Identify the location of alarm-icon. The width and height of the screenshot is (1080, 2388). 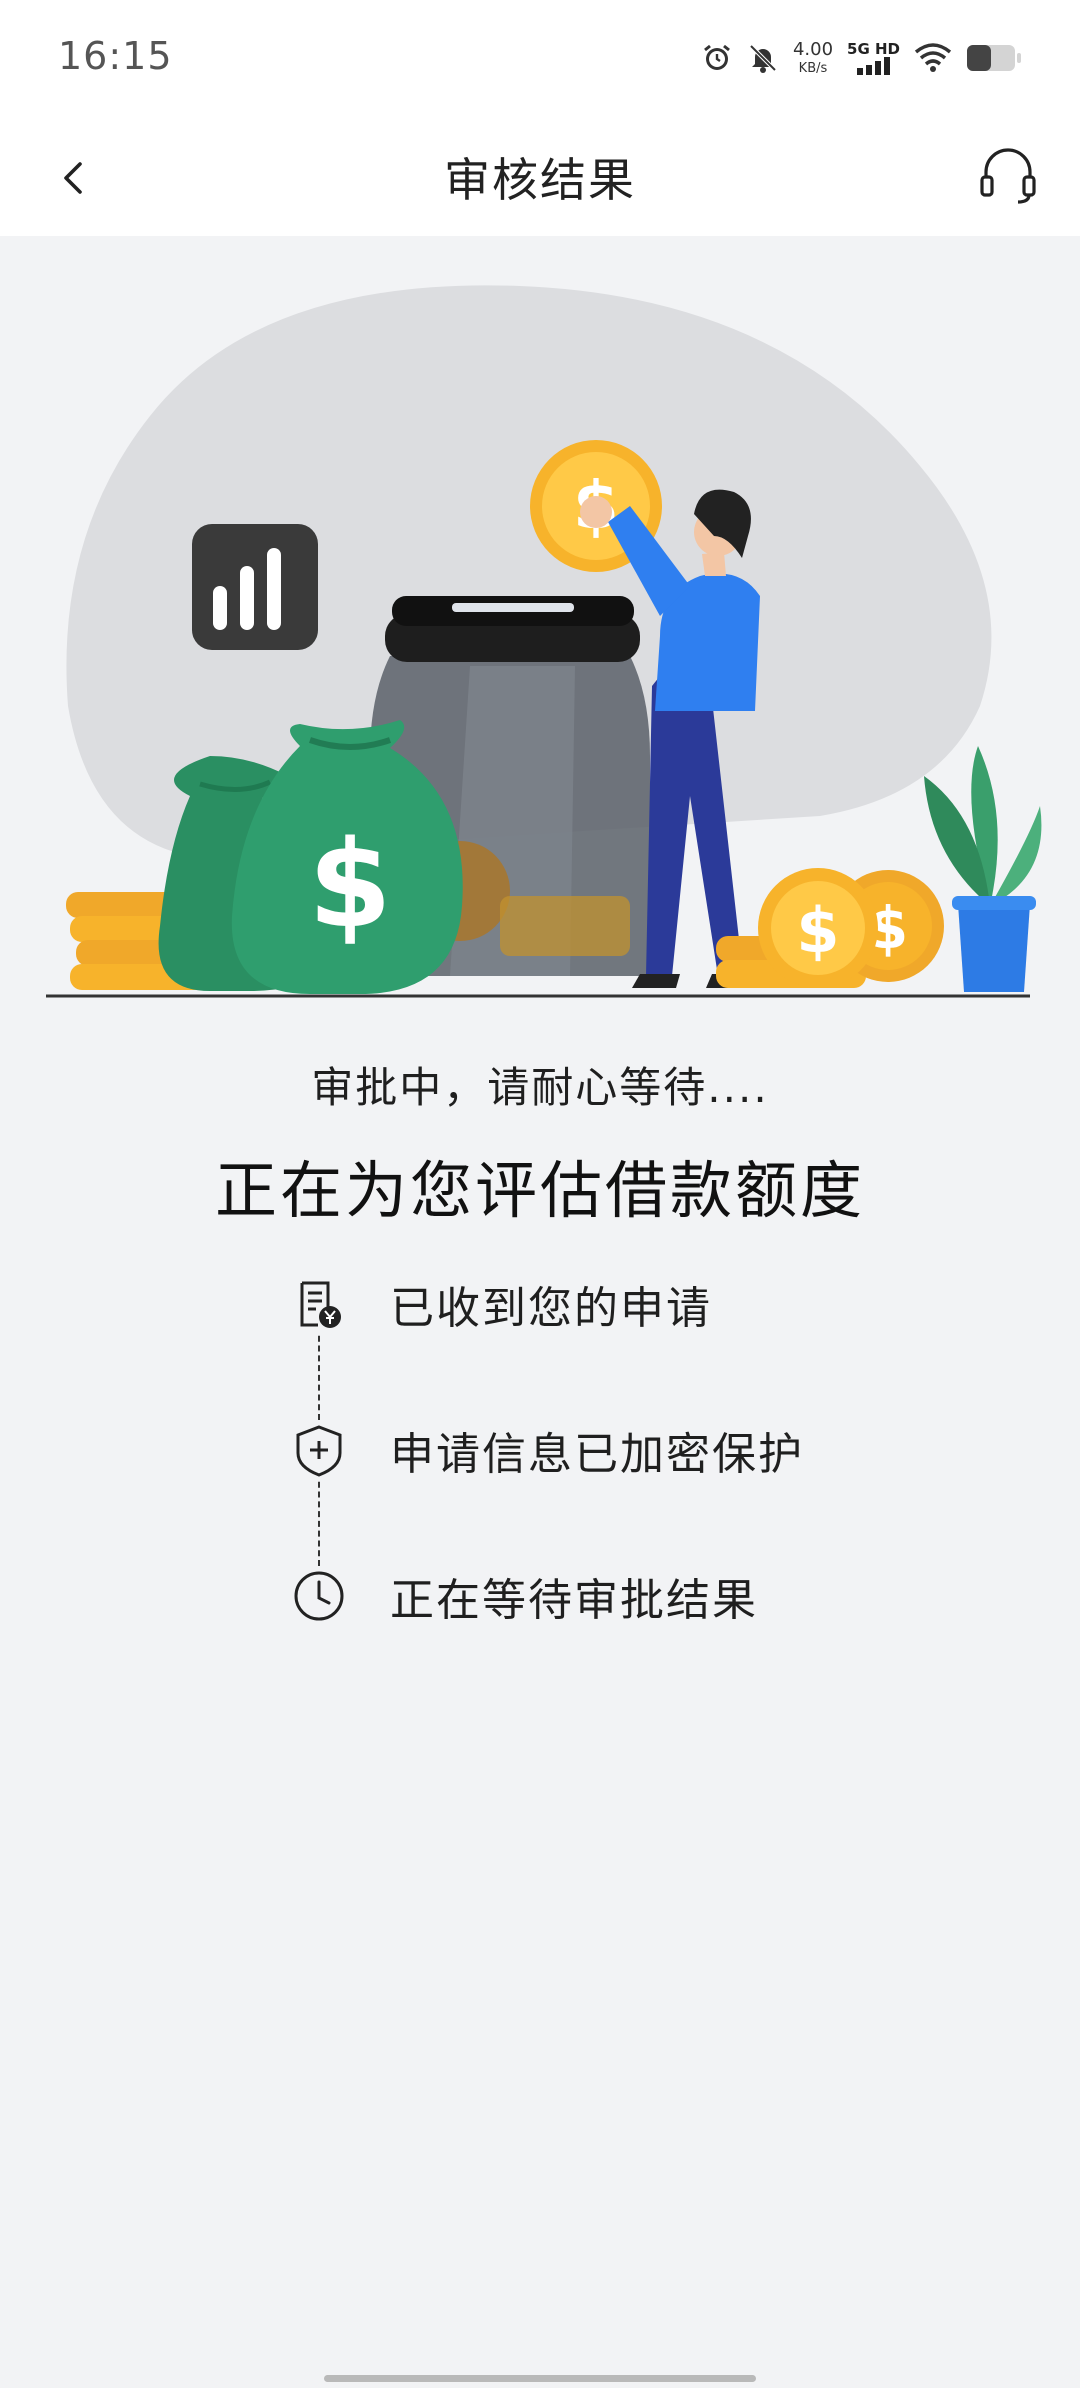
(717, 58).